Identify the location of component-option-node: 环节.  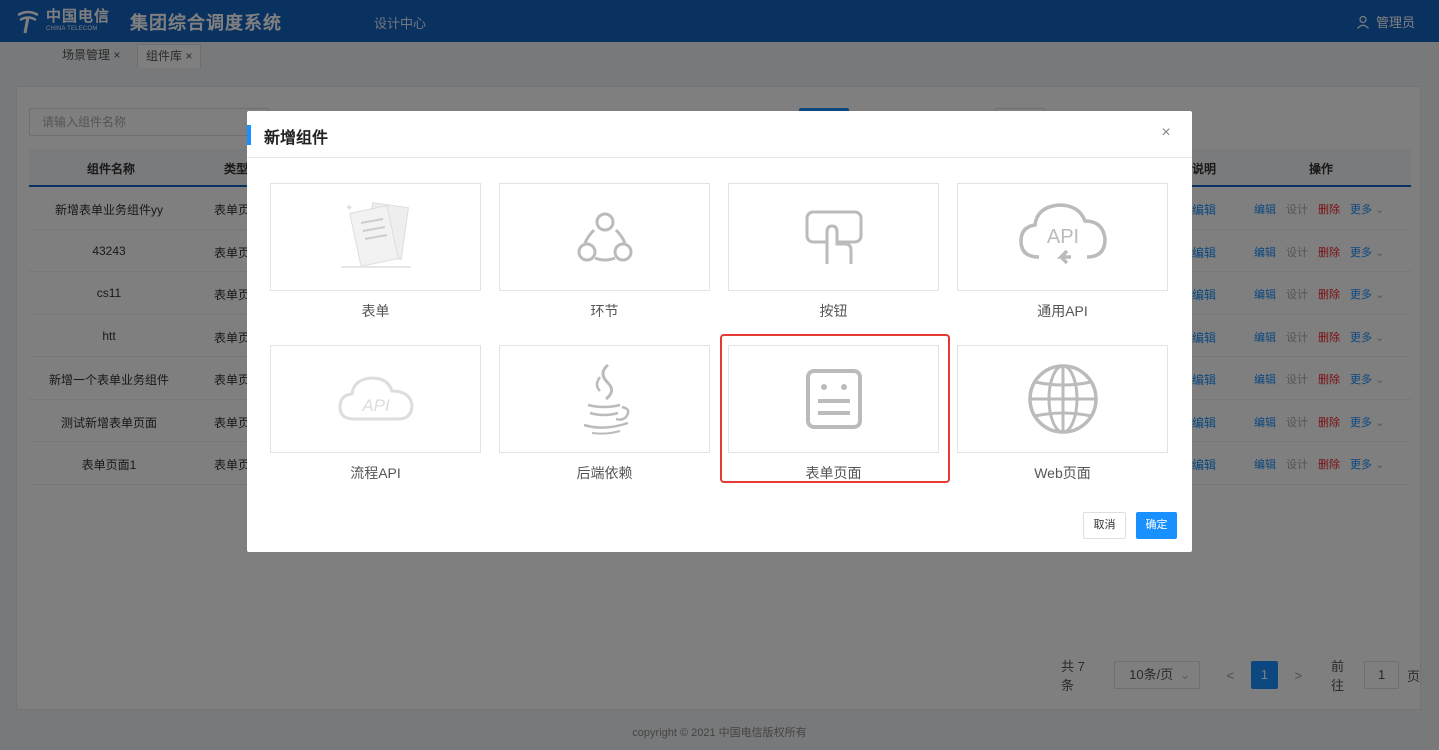
(604, 252).